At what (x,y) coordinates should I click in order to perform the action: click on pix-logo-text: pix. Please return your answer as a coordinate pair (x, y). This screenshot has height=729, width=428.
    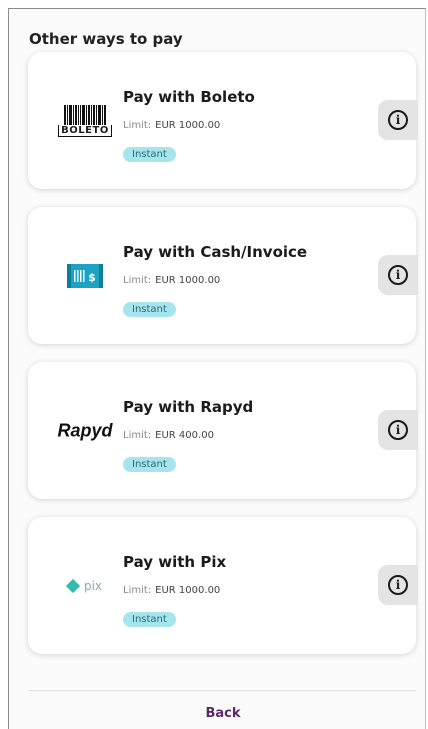
    Looking at the image, I should click on (93, 585).